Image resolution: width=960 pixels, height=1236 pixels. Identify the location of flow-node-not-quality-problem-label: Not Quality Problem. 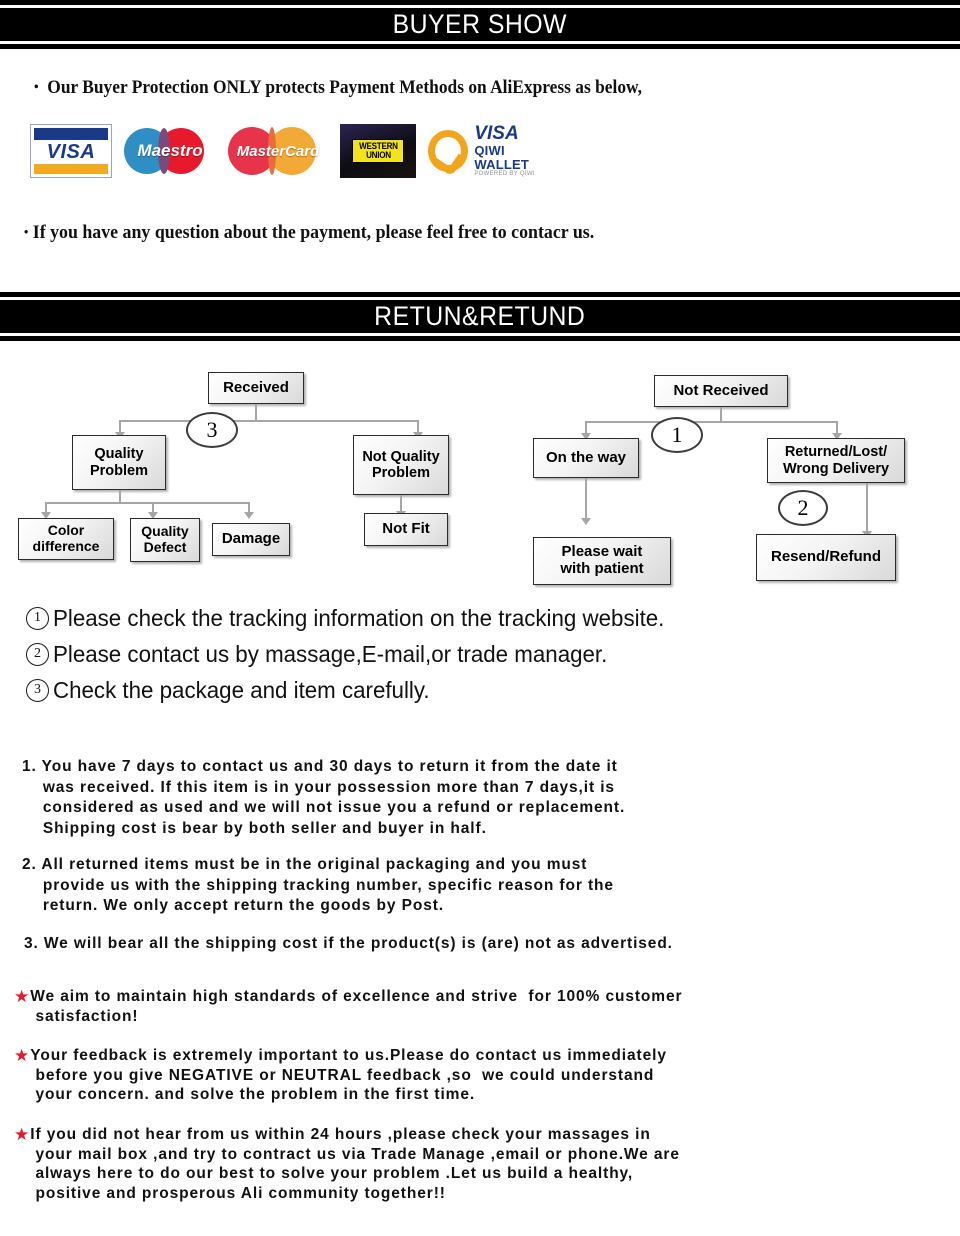
(401, 464).